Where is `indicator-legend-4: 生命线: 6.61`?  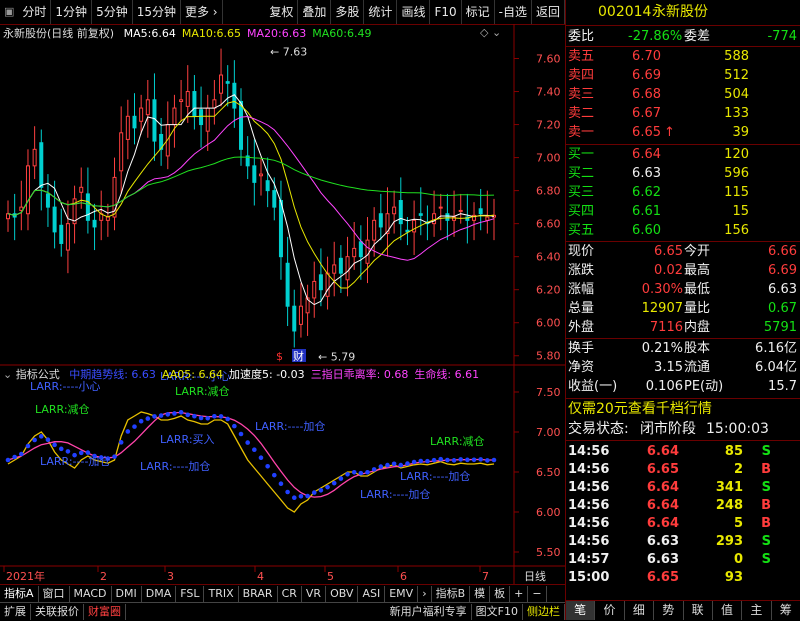
indicator-legend-4: 生命线: 6.61 is located at coordinates (446, 374).